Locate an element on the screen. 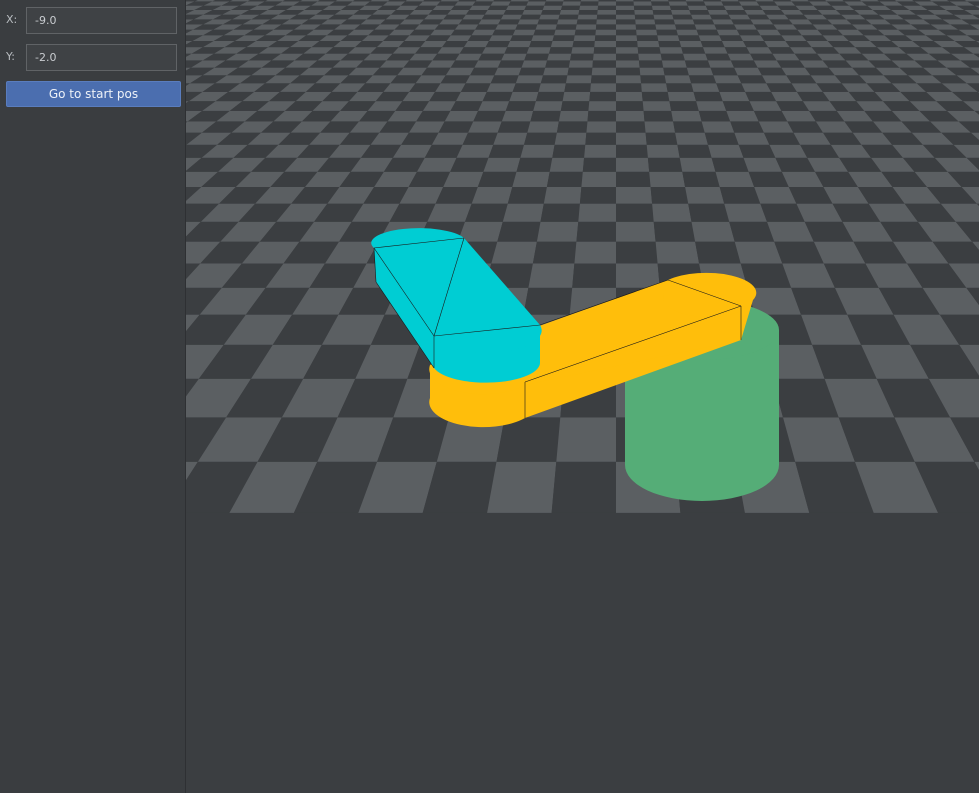 The image size is (979, 793). y-input is located at coordinates (101, 57).